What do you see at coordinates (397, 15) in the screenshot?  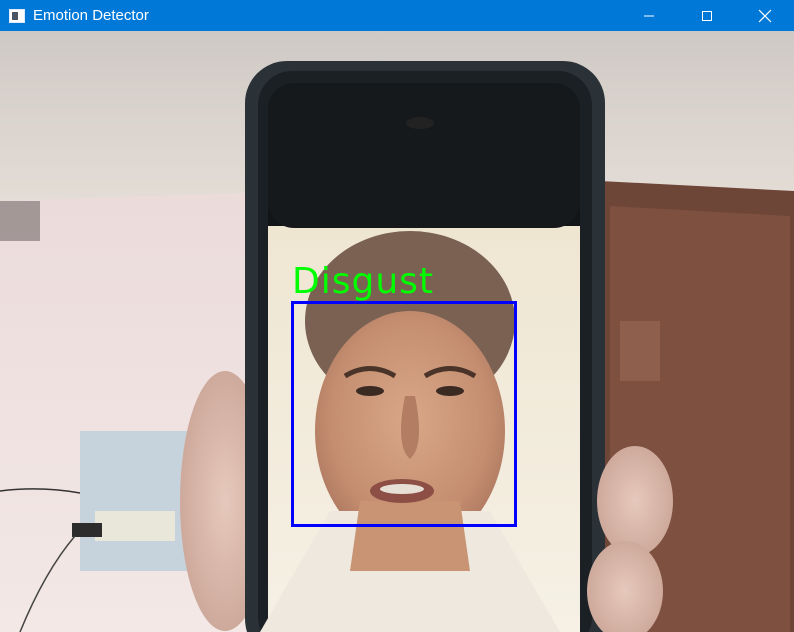 I see `title-bar: Emotion Detector` at bounding box center [397, 15].